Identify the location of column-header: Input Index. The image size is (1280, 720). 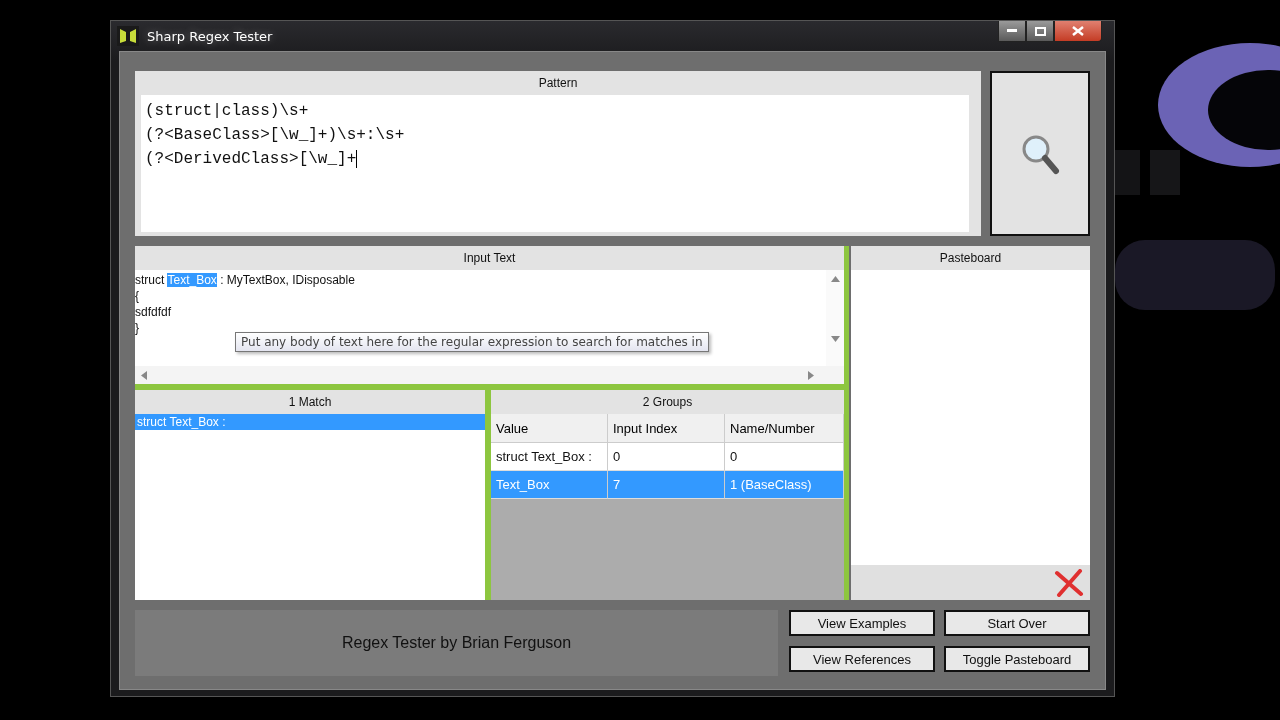
(666, 428).